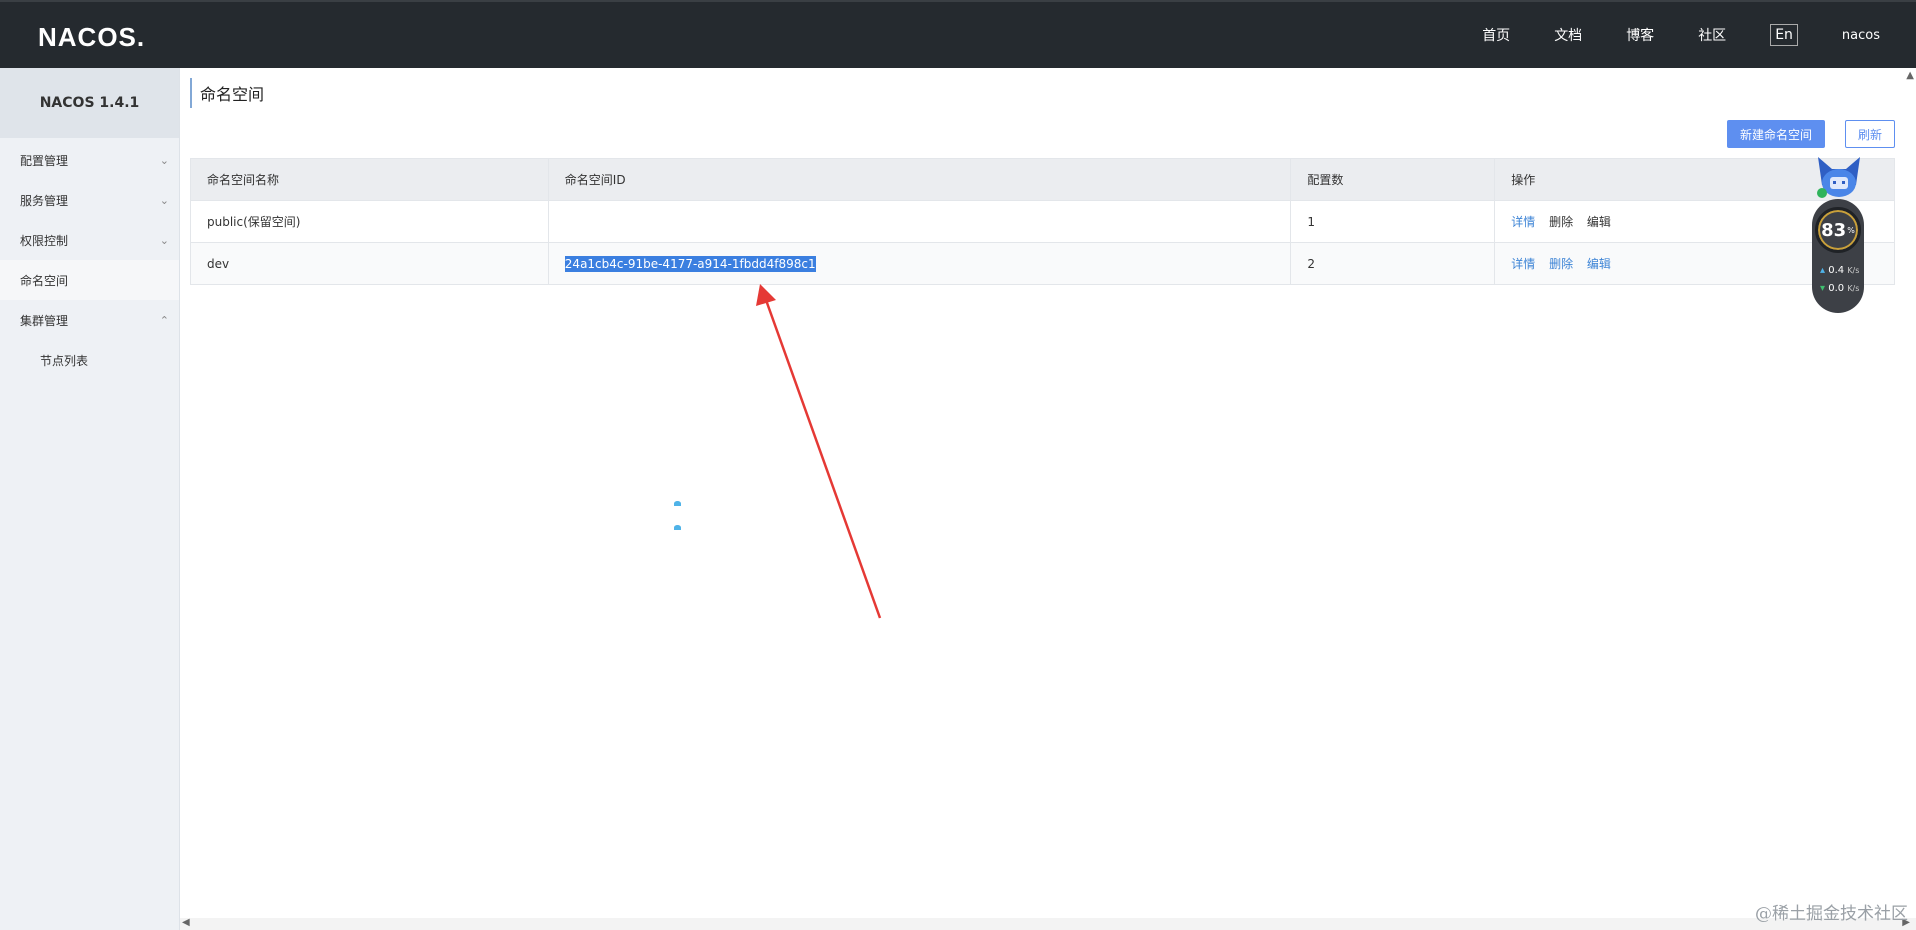 The width and height of the screenshot is (1916, 930). I want to click on table-header-row: 命名空间名称 命名空间ID 配置数 操作, so click(1042, 179).